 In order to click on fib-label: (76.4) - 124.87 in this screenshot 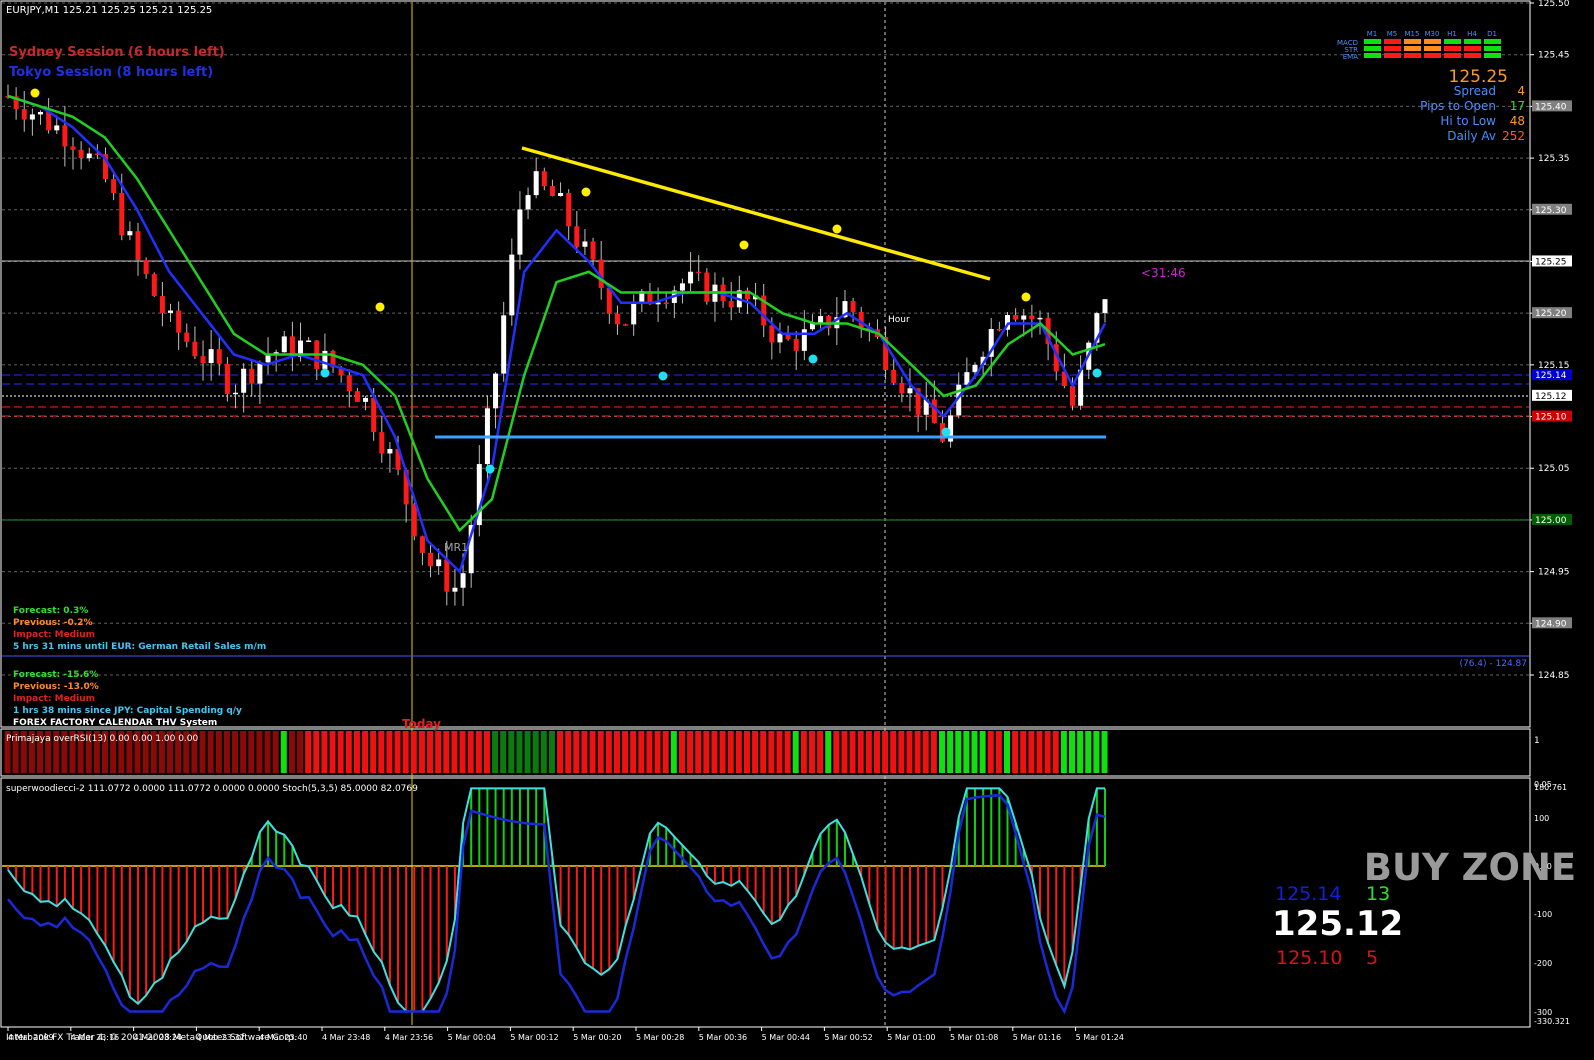, I will do `click(1493, 664)`.